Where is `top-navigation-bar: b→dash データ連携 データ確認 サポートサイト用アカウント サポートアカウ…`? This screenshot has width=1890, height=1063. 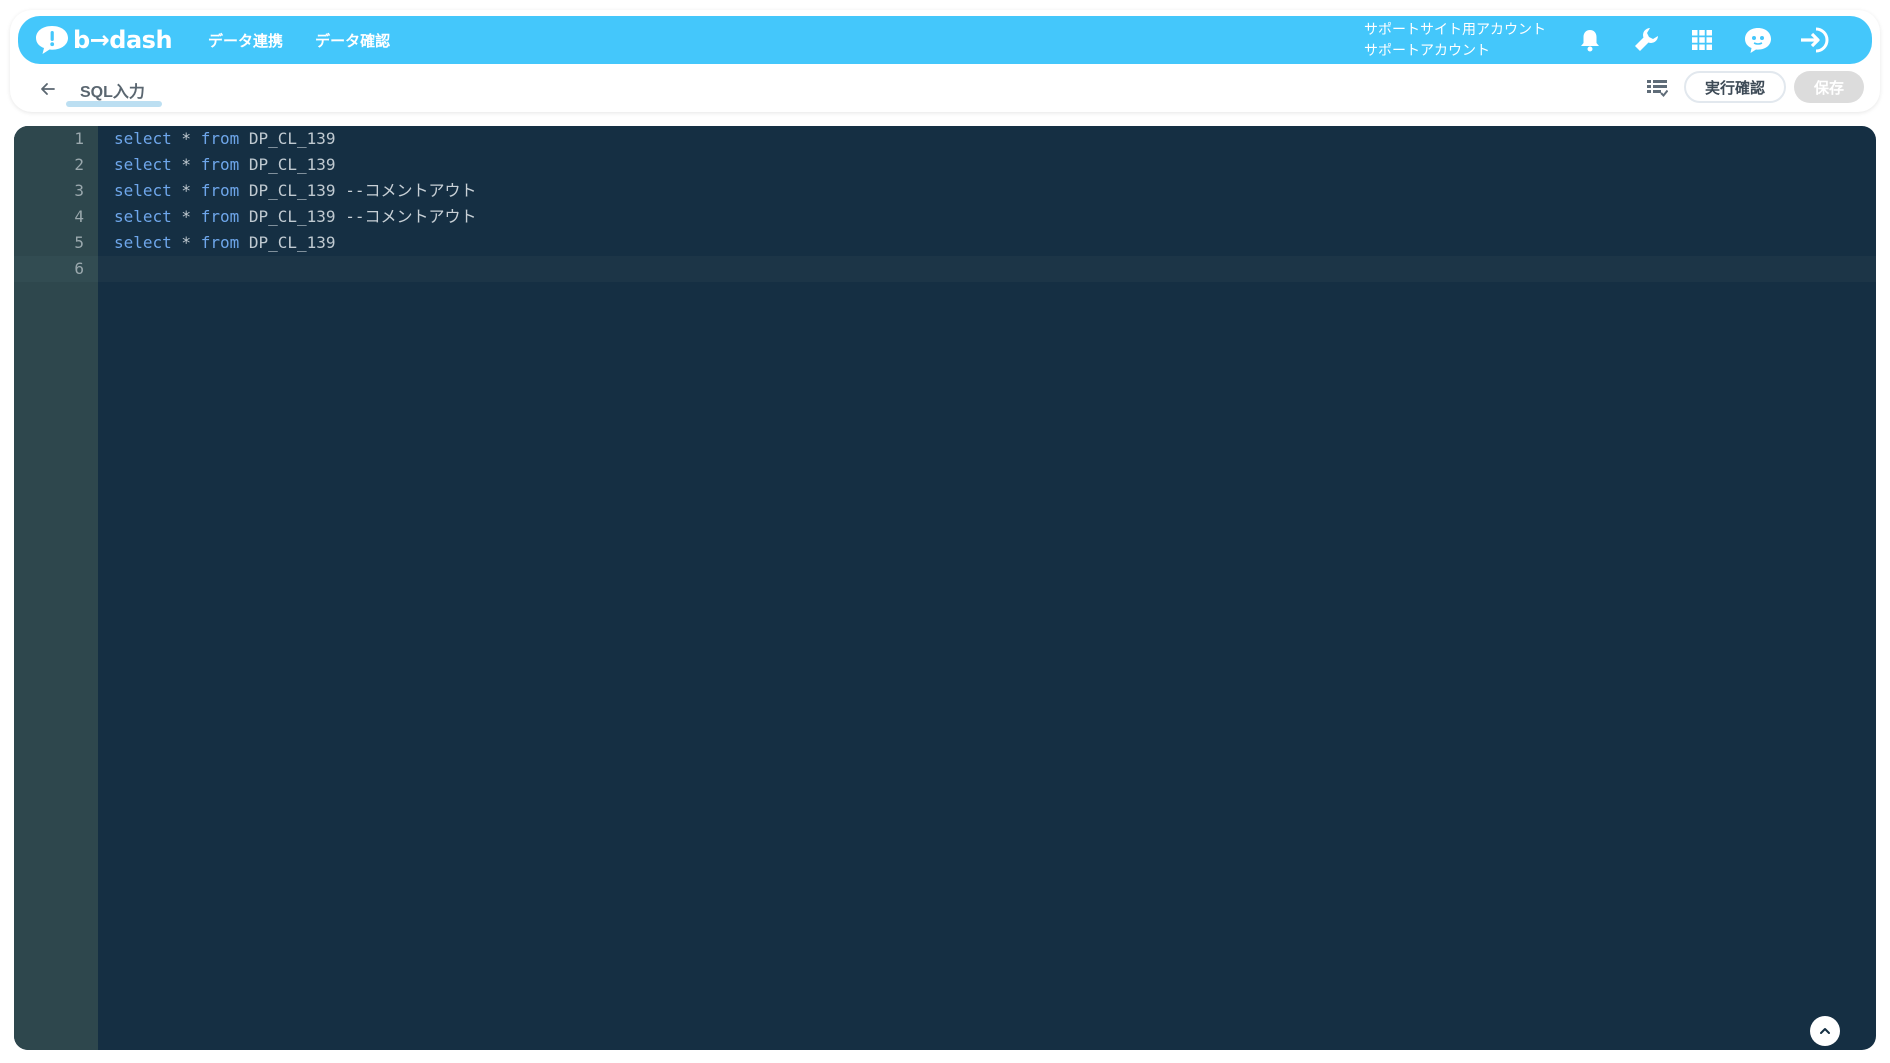 top-navigation-bar: b→dash データ連携 データ確認 サポートサイト用アカウント サポートアカウ… is located at coordinates (945, 40).